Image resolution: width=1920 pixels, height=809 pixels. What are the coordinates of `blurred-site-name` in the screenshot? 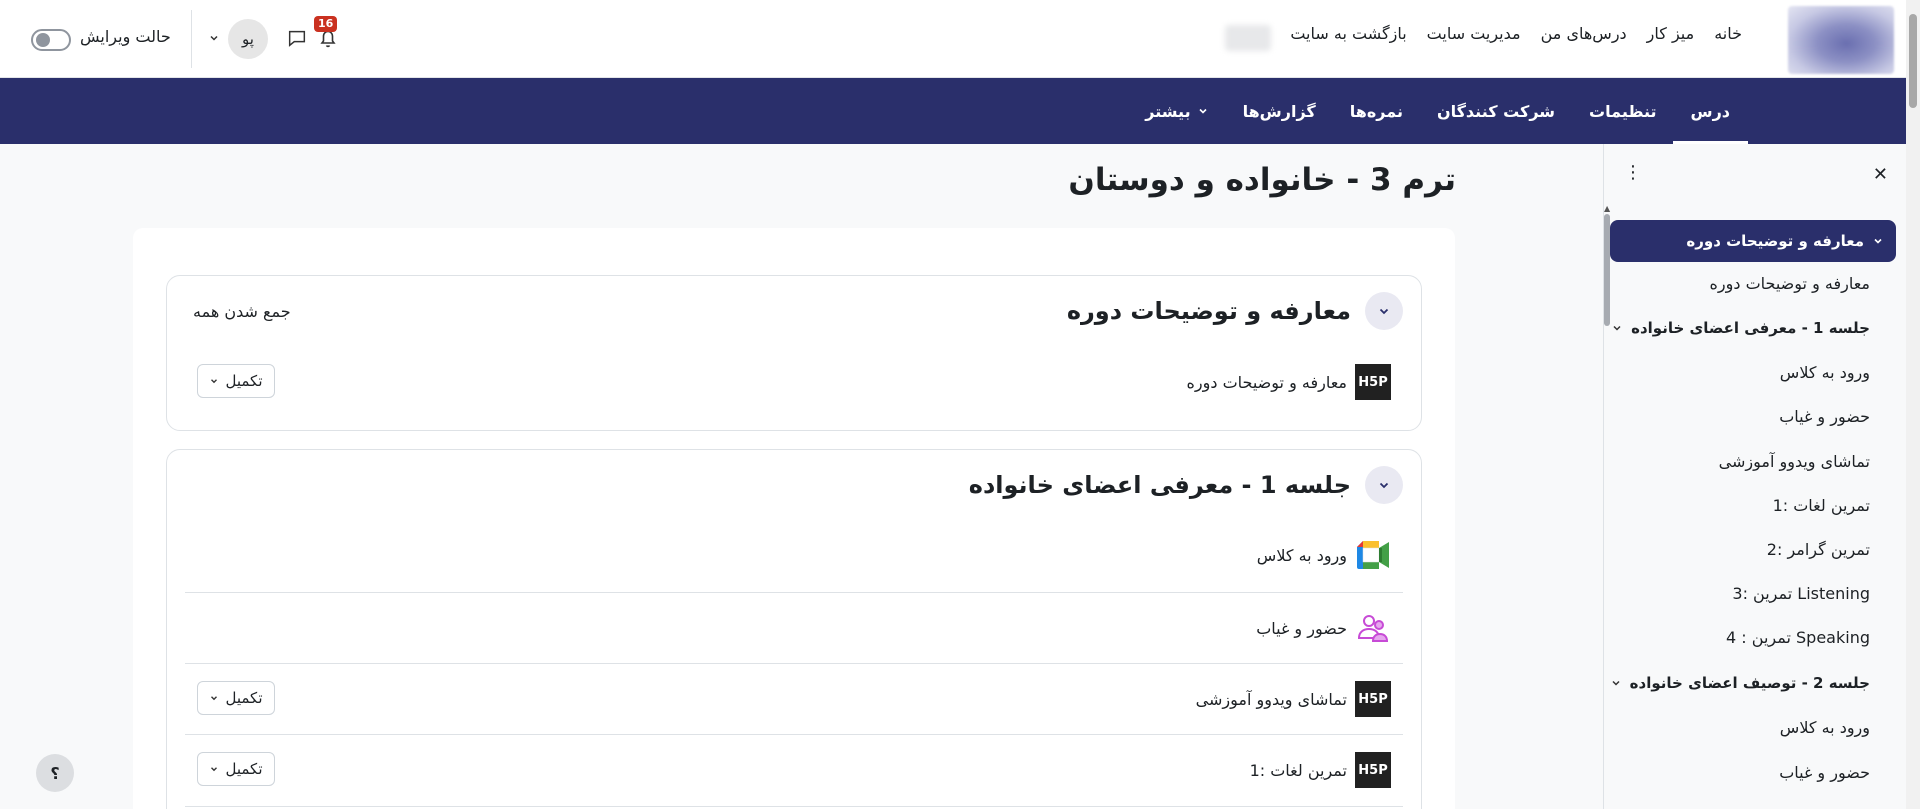 It's located at (1248, 38).